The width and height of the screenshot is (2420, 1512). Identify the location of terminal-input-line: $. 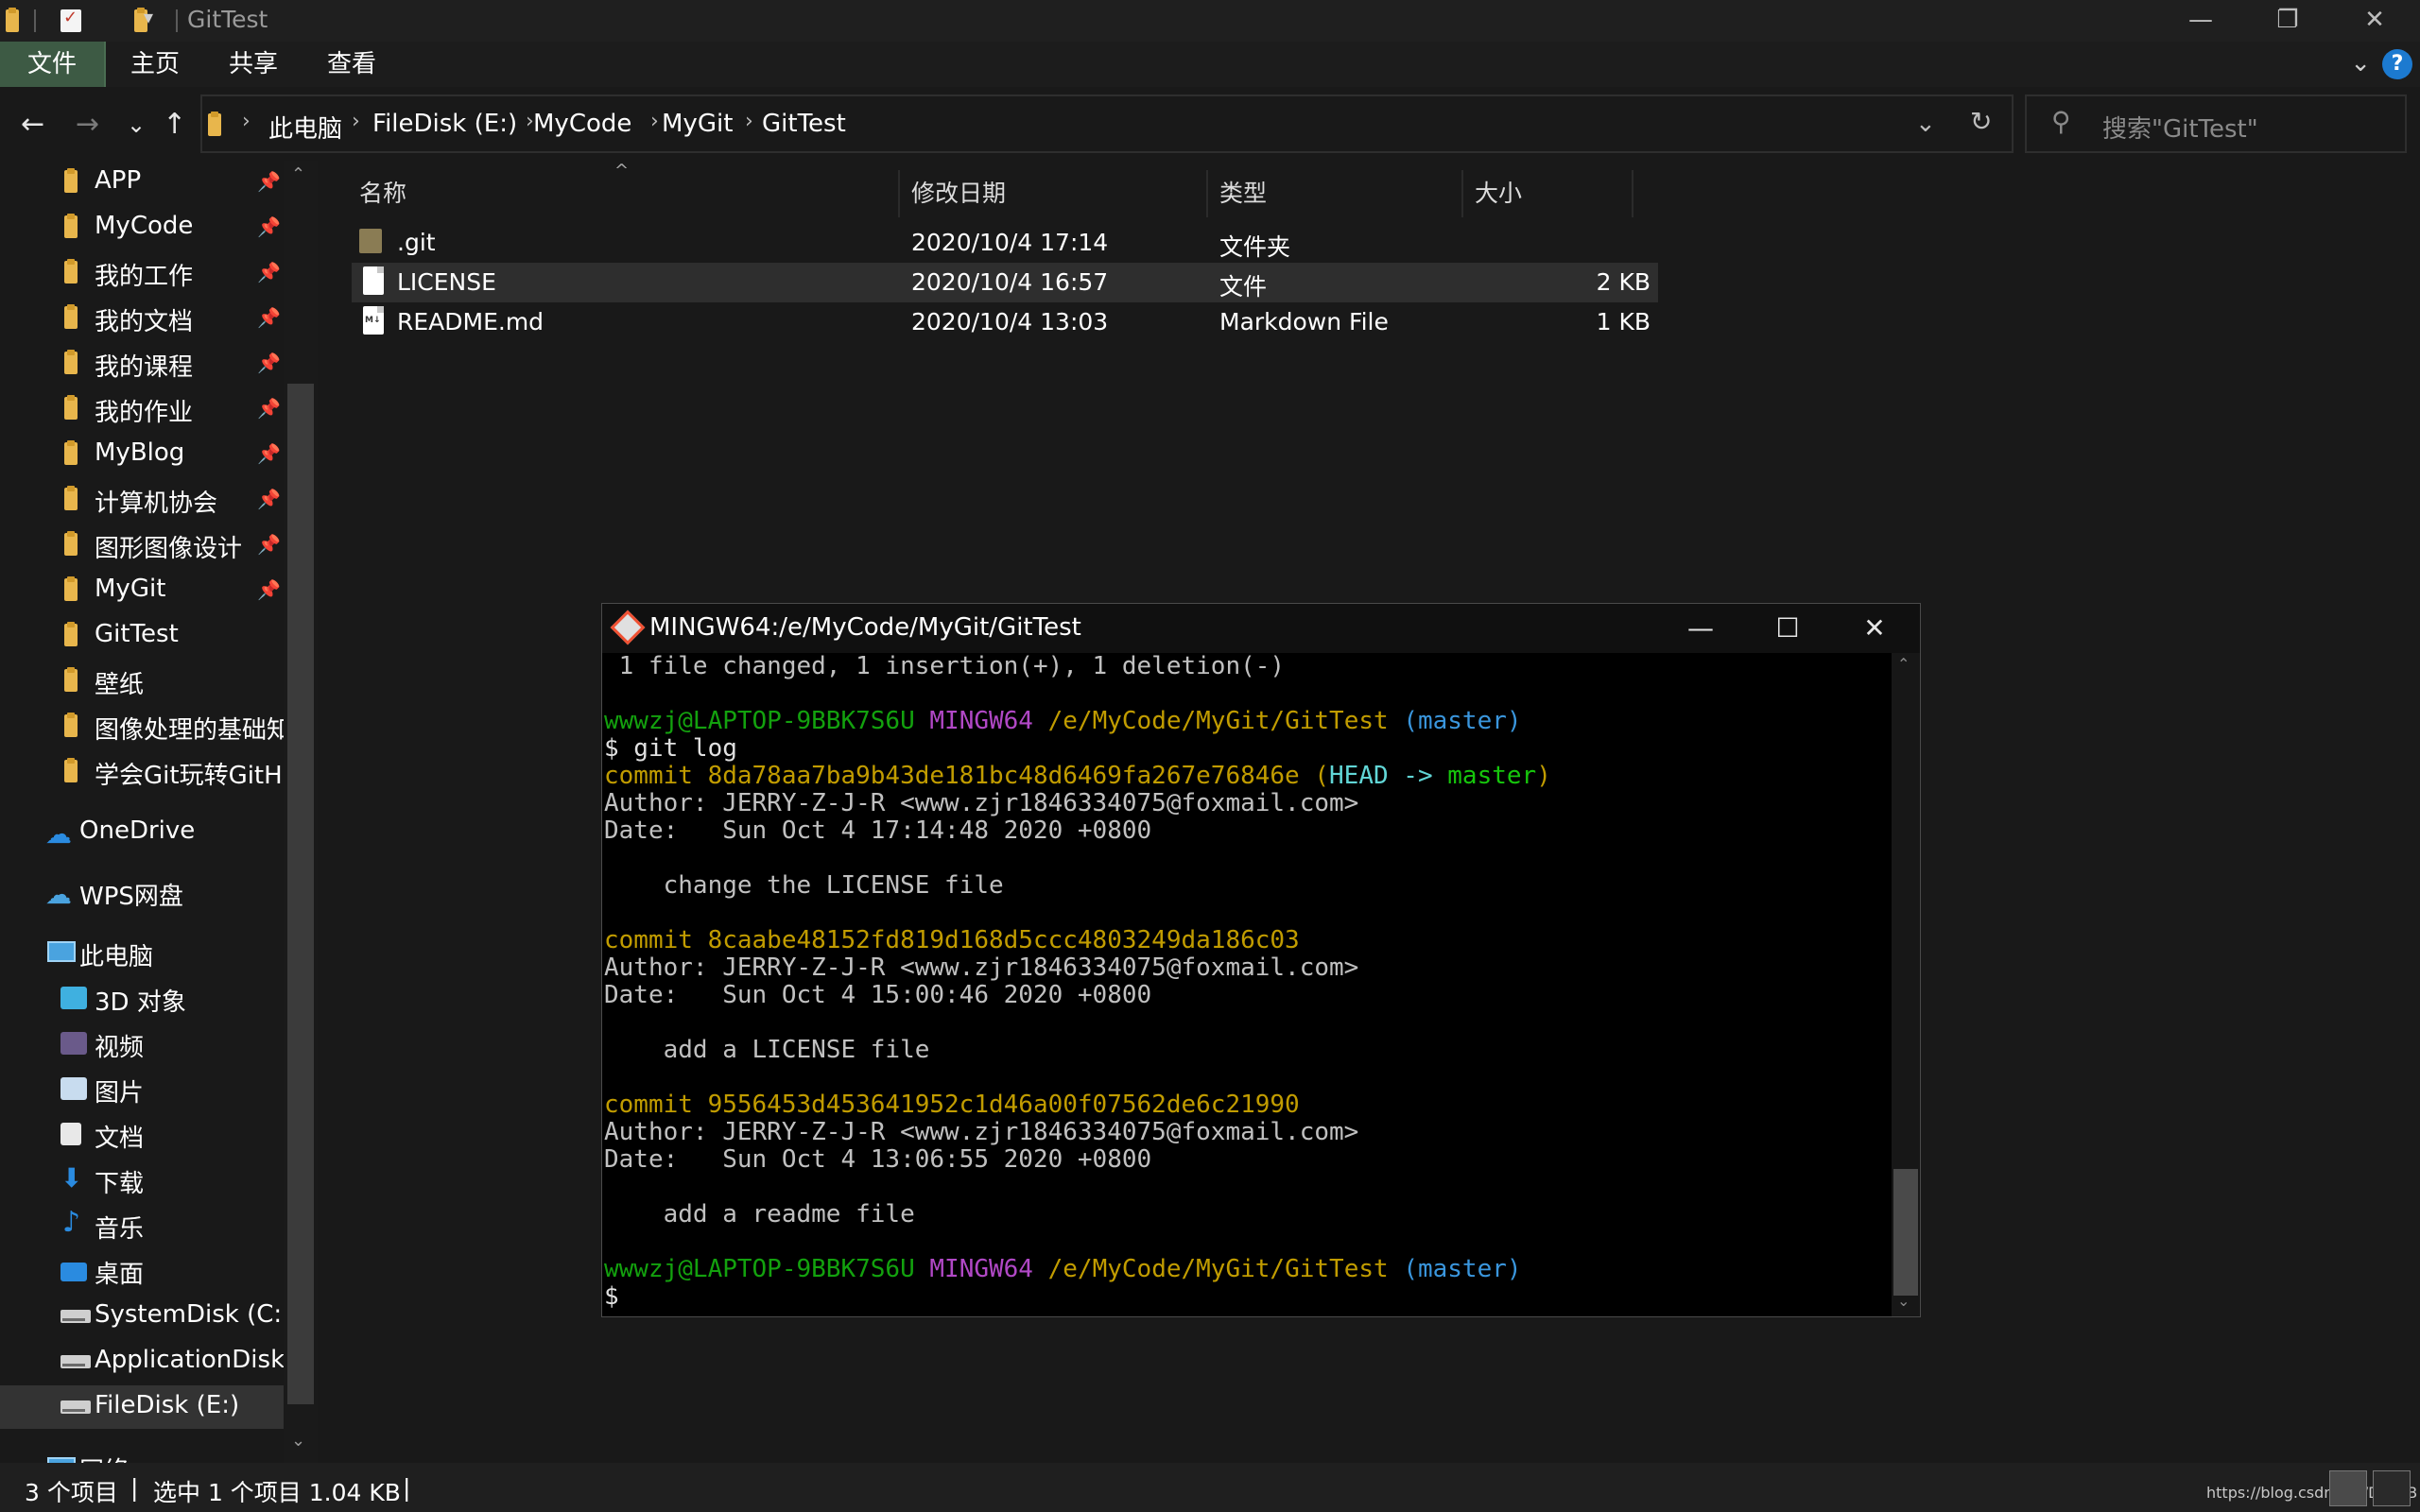
(611, 1297).